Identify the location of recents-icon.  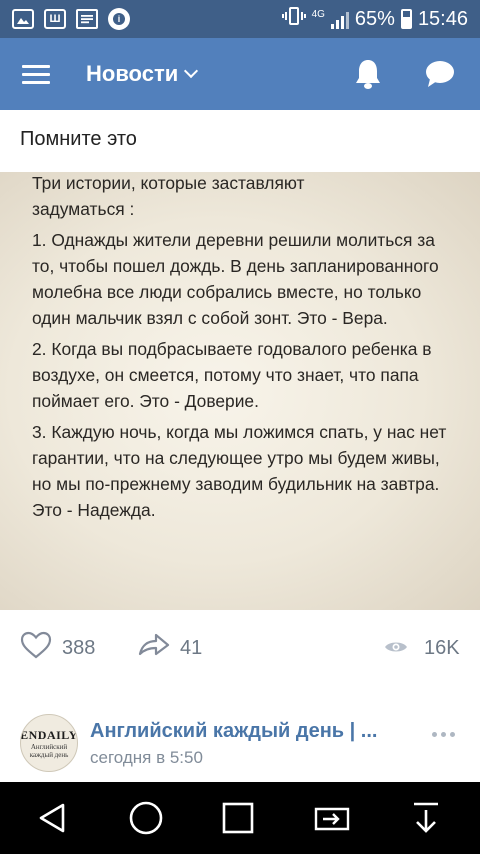
(238, 818).